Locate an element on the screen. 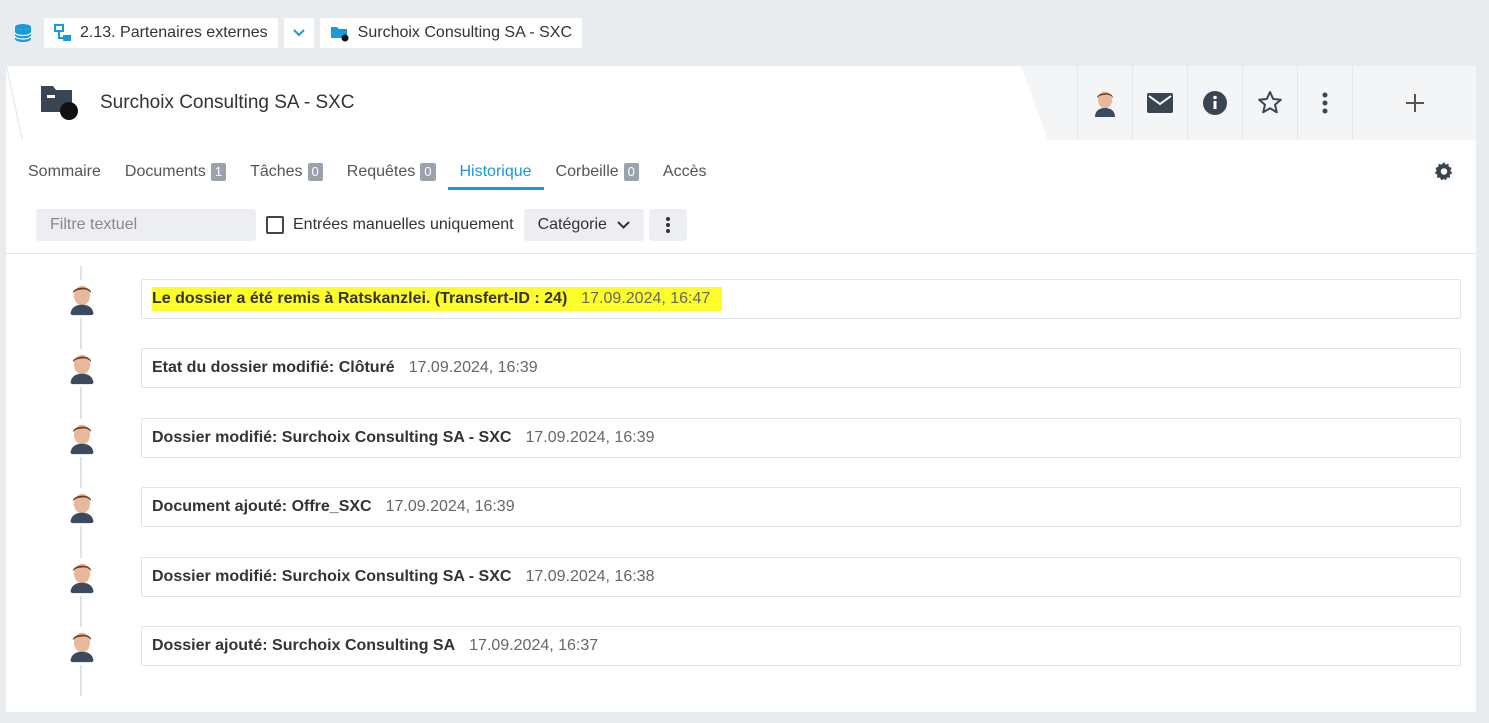 The width and height of the screenshot is (1489, 723). favorite-button is located at coordinates (1269, 103).